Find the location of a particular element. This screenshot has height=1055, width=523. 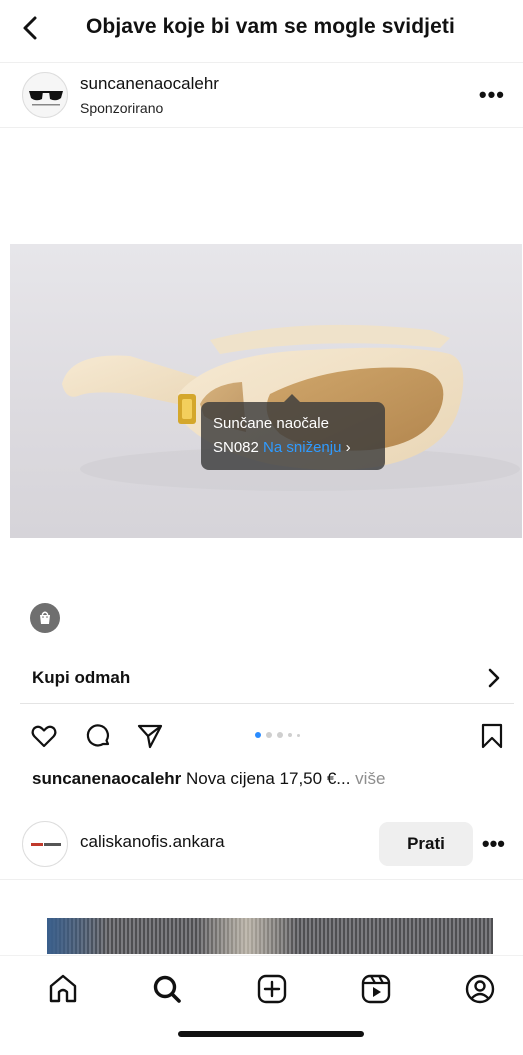

bookmark-icon is located at coordinates (492, 736).